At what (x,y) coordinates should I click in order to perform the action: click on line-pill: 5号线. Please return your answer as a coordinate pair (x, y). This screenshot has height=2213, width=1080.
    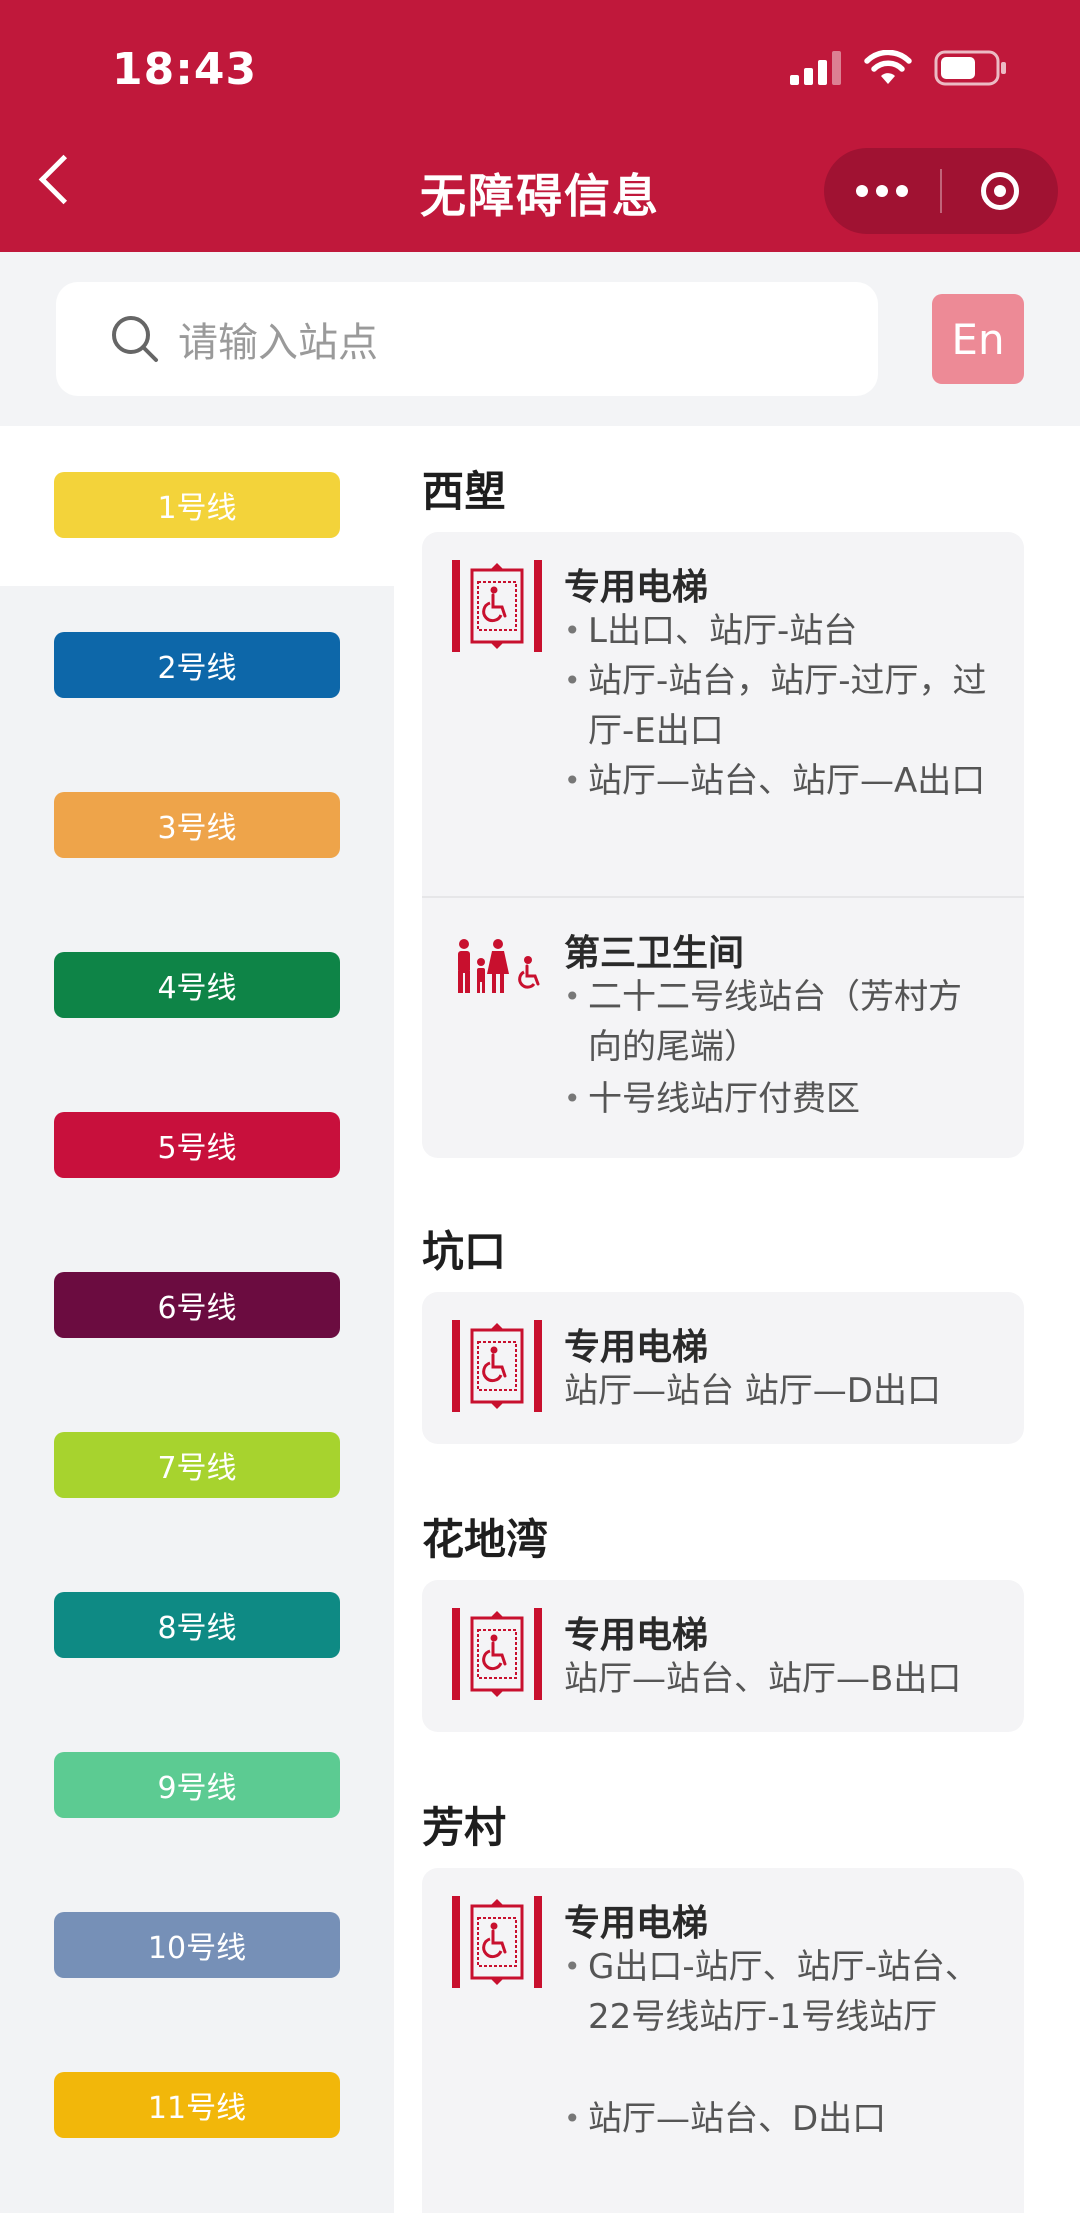
    Looking at the image, I should click on (197, 1145).